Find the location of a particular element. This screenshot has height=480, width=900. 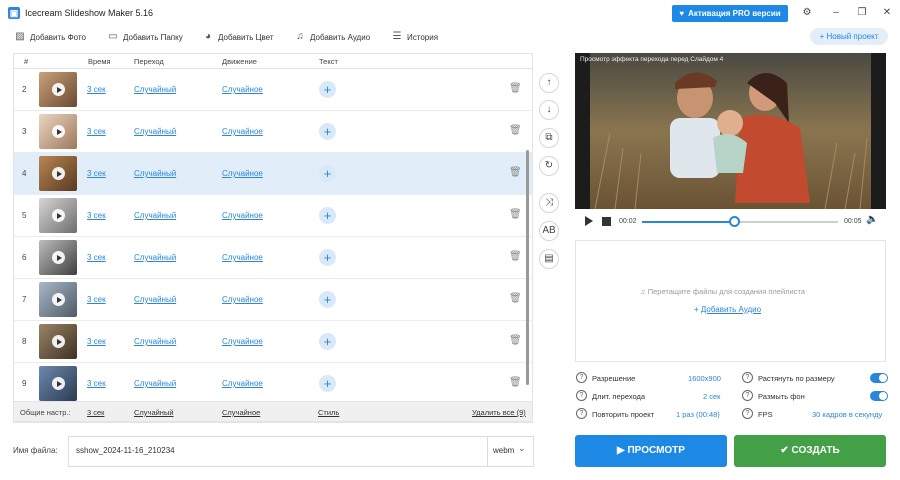

new-project-button: + Новый проект is located at coordinates (849, 36).